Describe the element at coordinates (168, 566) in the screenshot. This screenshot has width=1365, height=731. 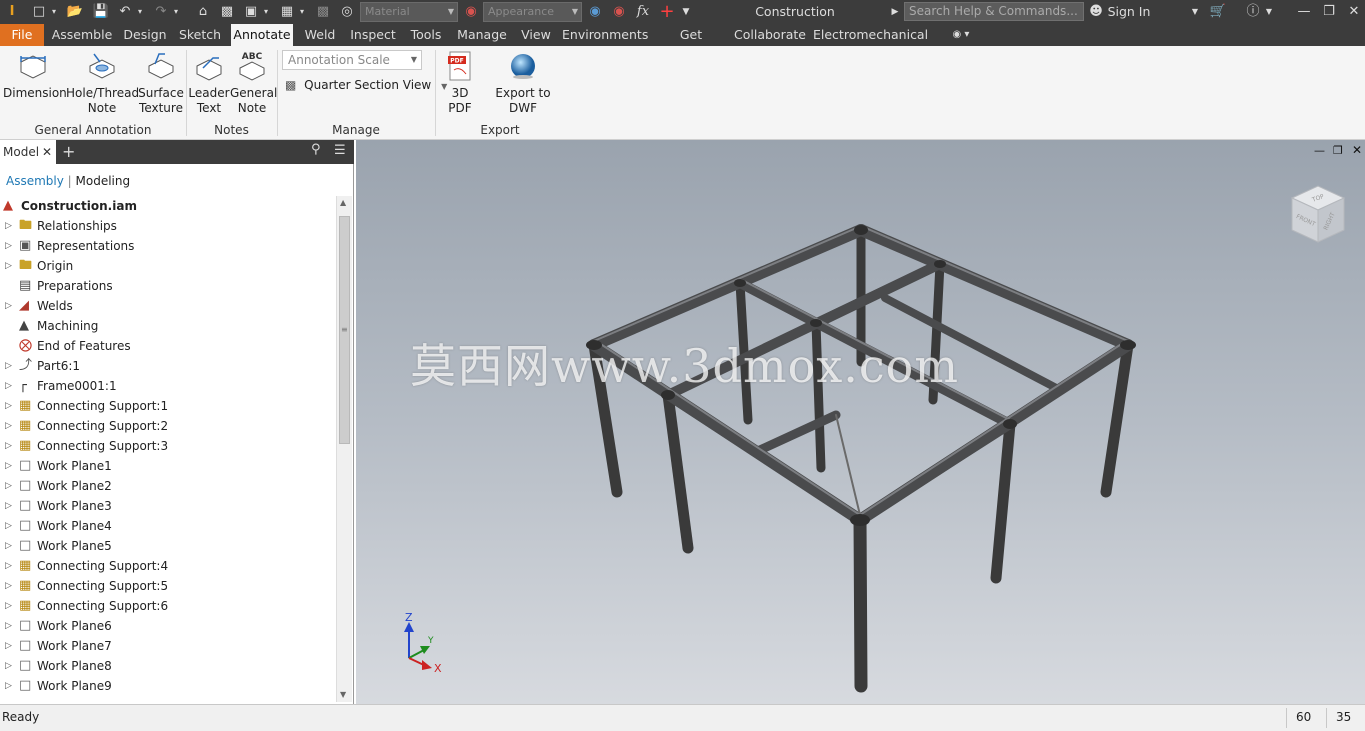
I see `tree-node: ▷ ▦ Connecting Support:4` at that location.